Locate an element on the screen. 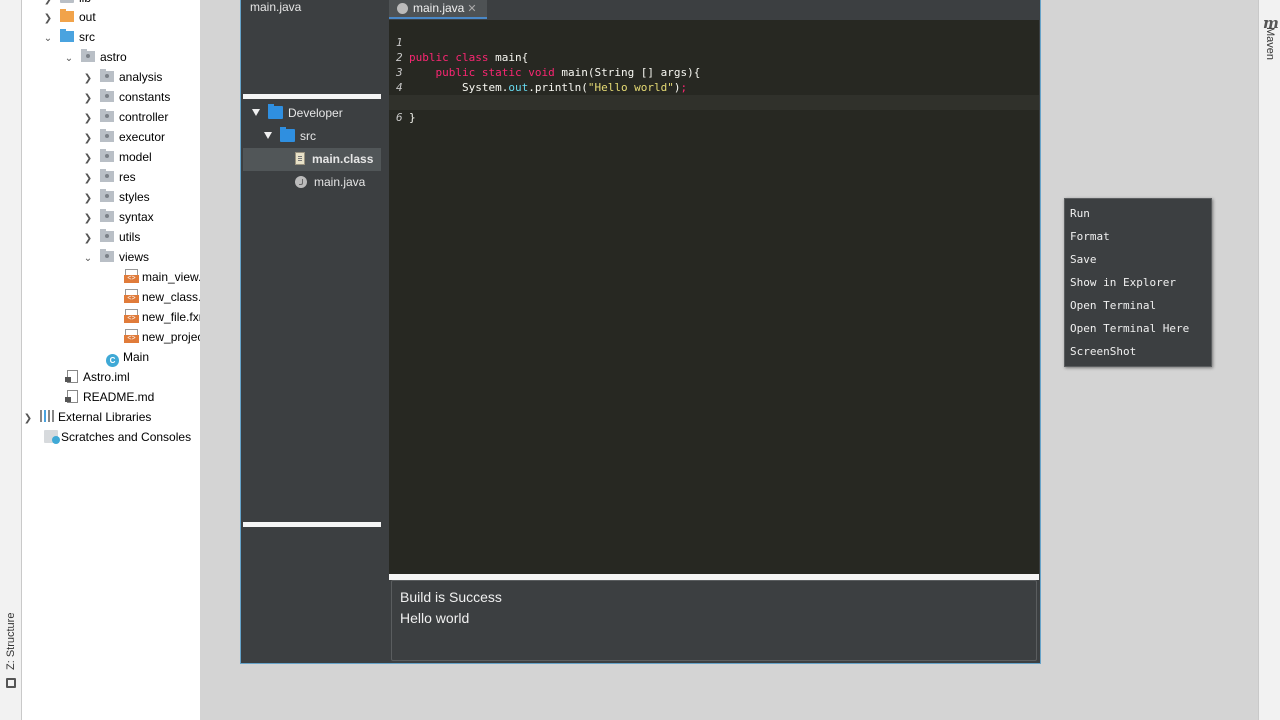 The width and height of the screenshot is (1280, 720). tree-label: utils is located at coordinates (130, 237).